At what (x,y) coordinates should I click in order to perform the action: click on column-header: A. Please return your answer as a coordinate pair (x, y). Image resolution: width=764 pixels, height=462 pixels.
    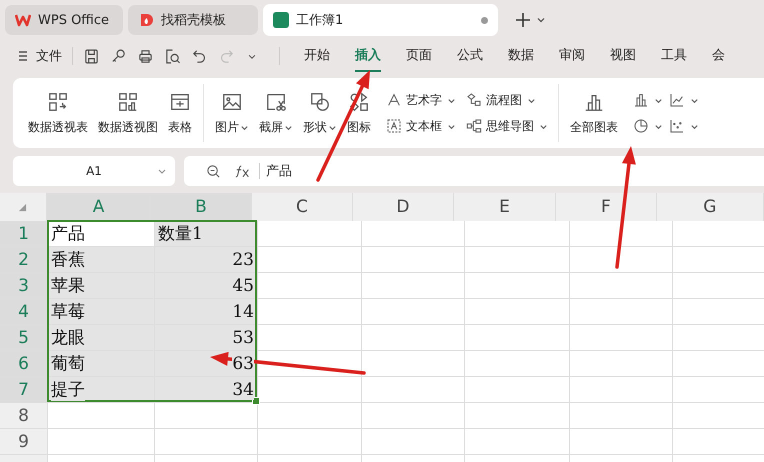
    Looking at the image, I should click on (99, 207).